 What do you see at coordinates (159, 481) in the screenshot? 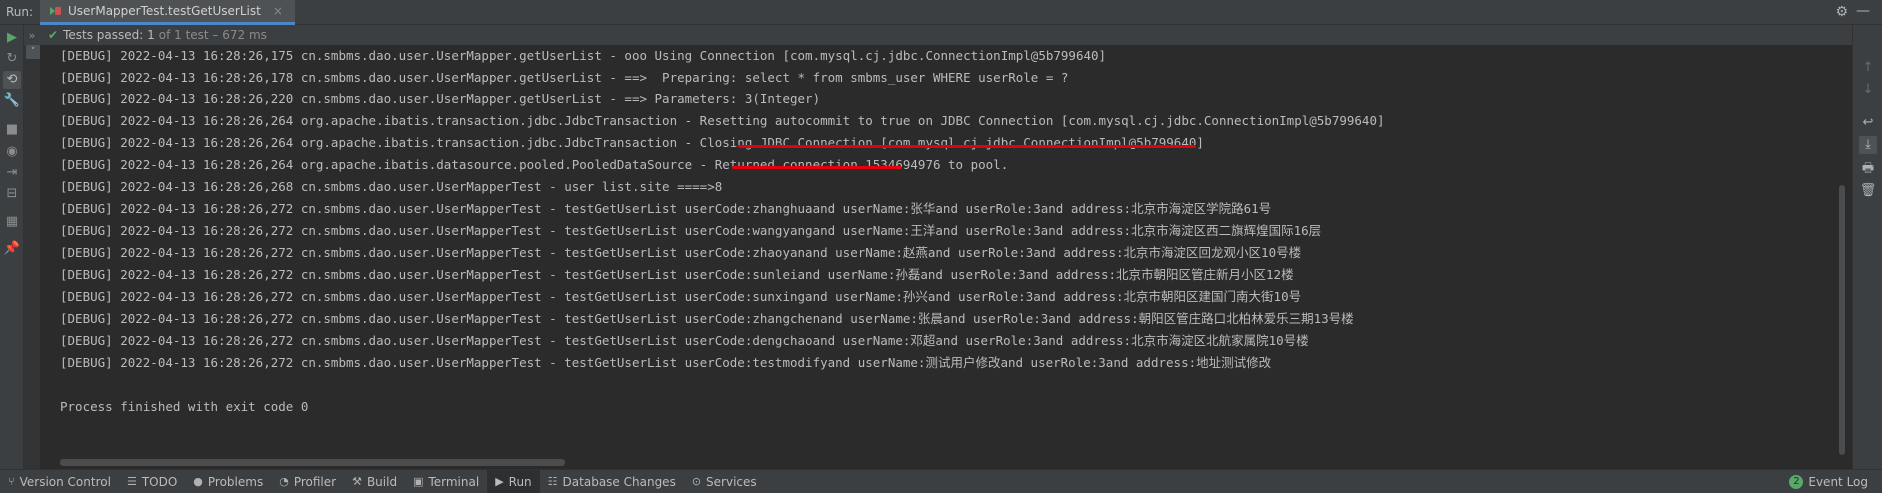
I see `todo-label: TODO` at bounding box center [159, 481].